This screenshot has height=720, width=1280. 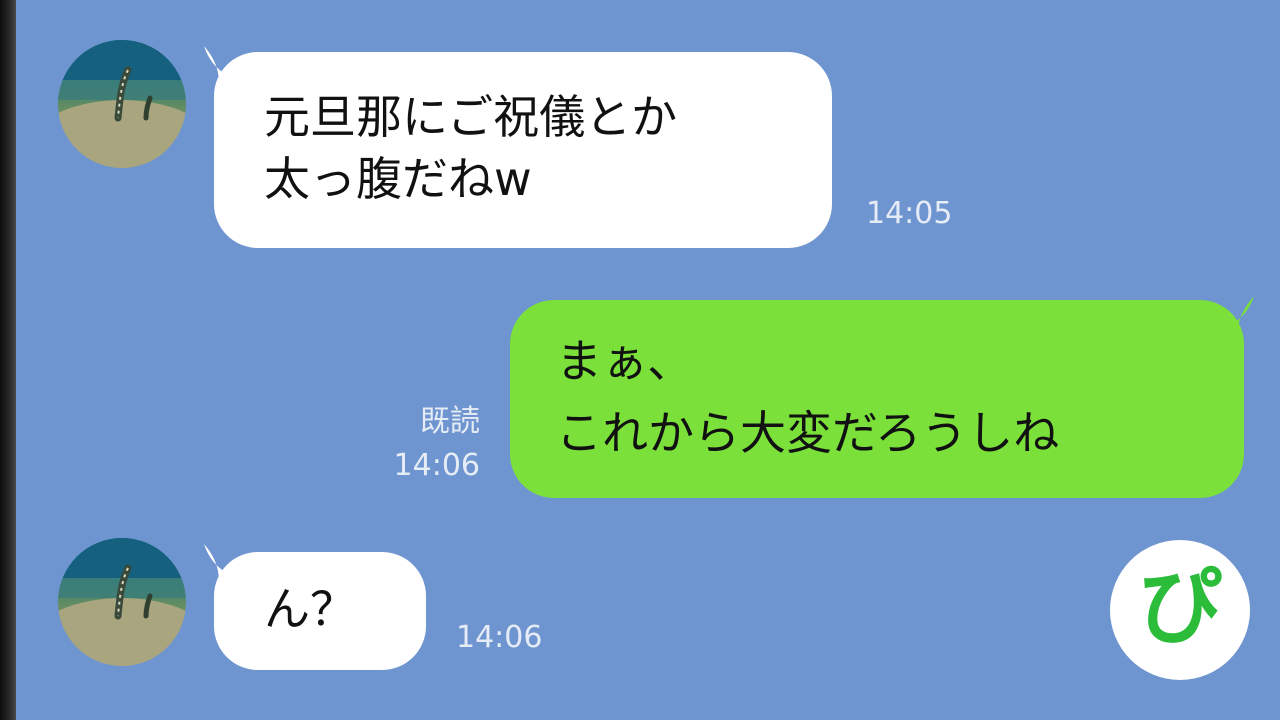 I want to click on pi-logo-icon: ぴ, so click(x=1180, y=610).